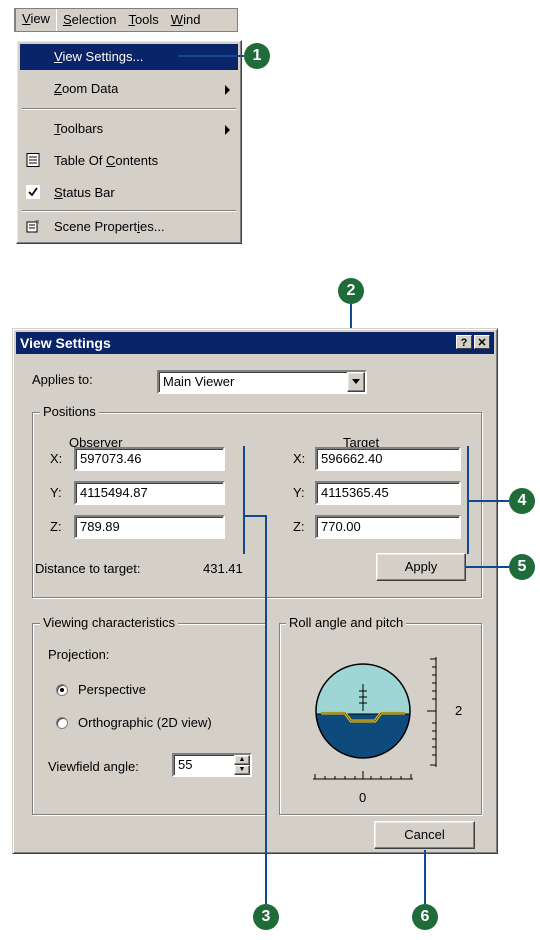  Describe the element at coordinates (56, 526) in the screenshot. I see `observer-z-label: Z:` at that location.